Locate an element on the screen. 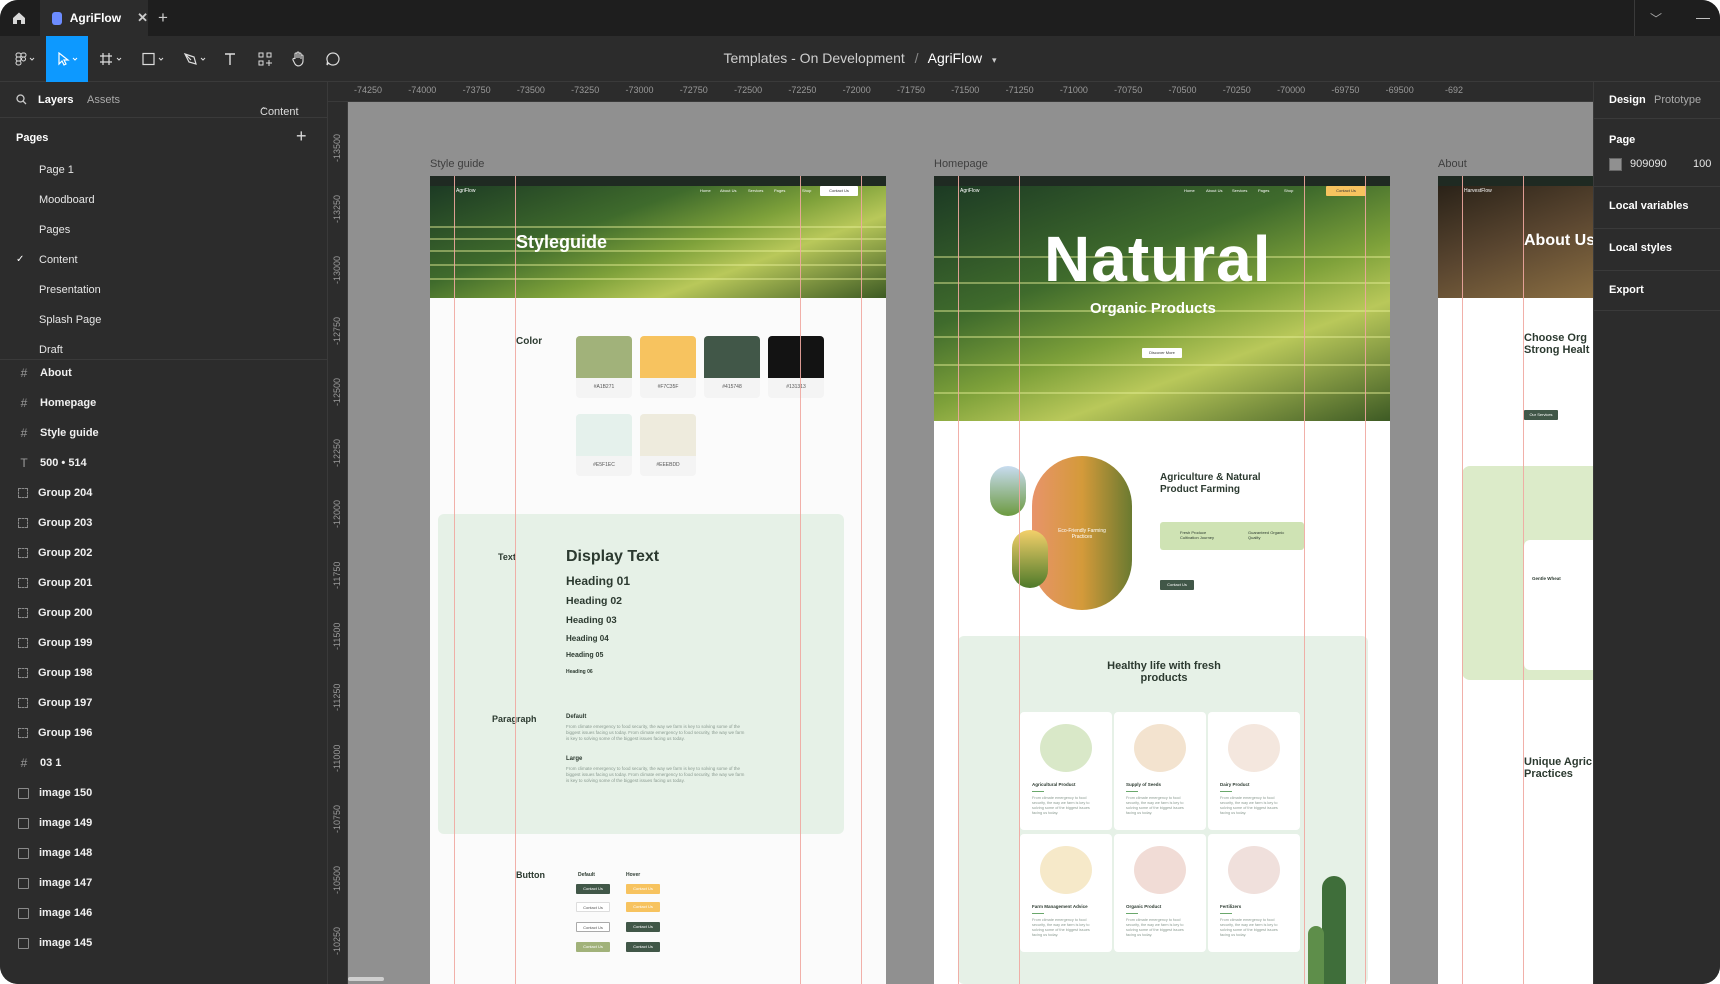 The image size is (1720, 984). heading-02-sample: Heading 02 is located at coordinates (594, 601).